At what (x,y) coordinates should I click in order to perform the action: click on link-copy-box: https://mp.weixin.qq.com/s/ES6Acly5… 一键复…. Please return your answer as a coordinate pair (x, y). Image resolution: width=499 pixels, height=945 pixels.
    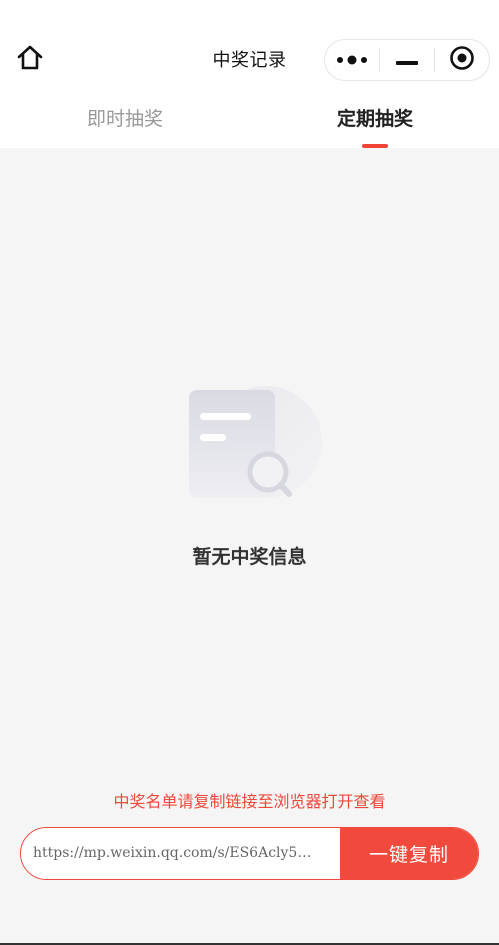
    Looking at the image, I should click on (249, 853).